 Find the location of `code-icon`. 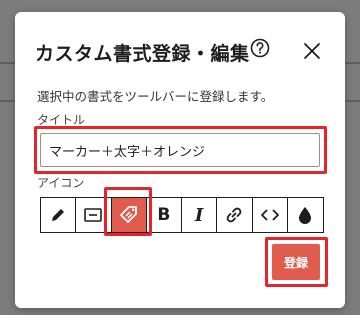

code-icon is located at coordinates (269, 215).